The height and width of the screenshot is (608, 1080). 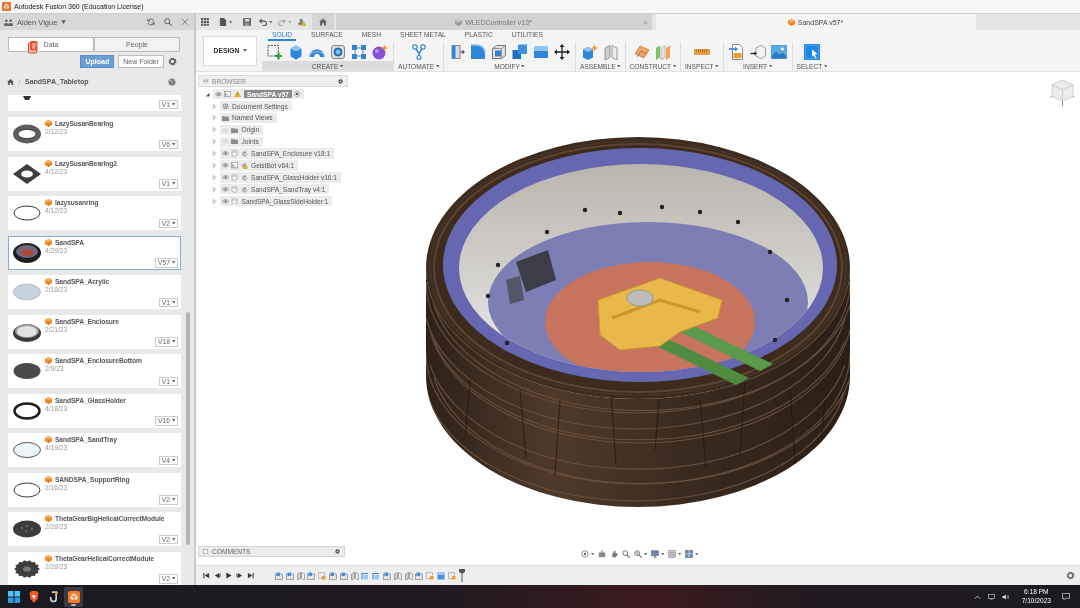 I want to click on zoom-window-icon, so click(x=638, y=554).